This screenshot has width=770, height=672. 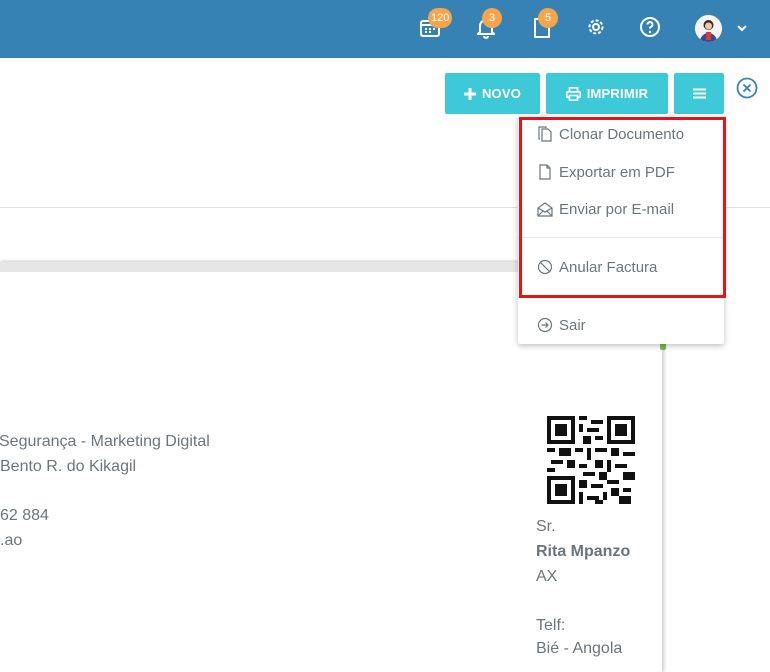 I want to click on menu-item-cancel-invoice: Anular Factura, so click(x=621, y=267).